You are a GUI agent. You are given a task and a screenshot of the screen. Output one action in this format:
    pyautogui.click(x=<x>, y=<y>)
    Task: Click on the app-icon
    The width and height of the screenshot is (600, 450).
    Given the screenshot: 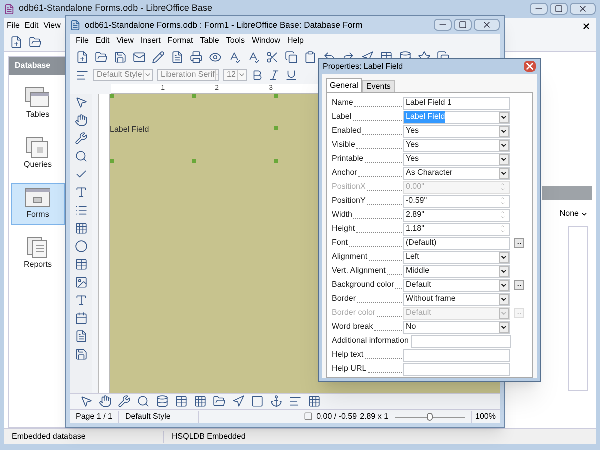 What is the action you would take?
    pyautogui.click(x=9, y=9)
    